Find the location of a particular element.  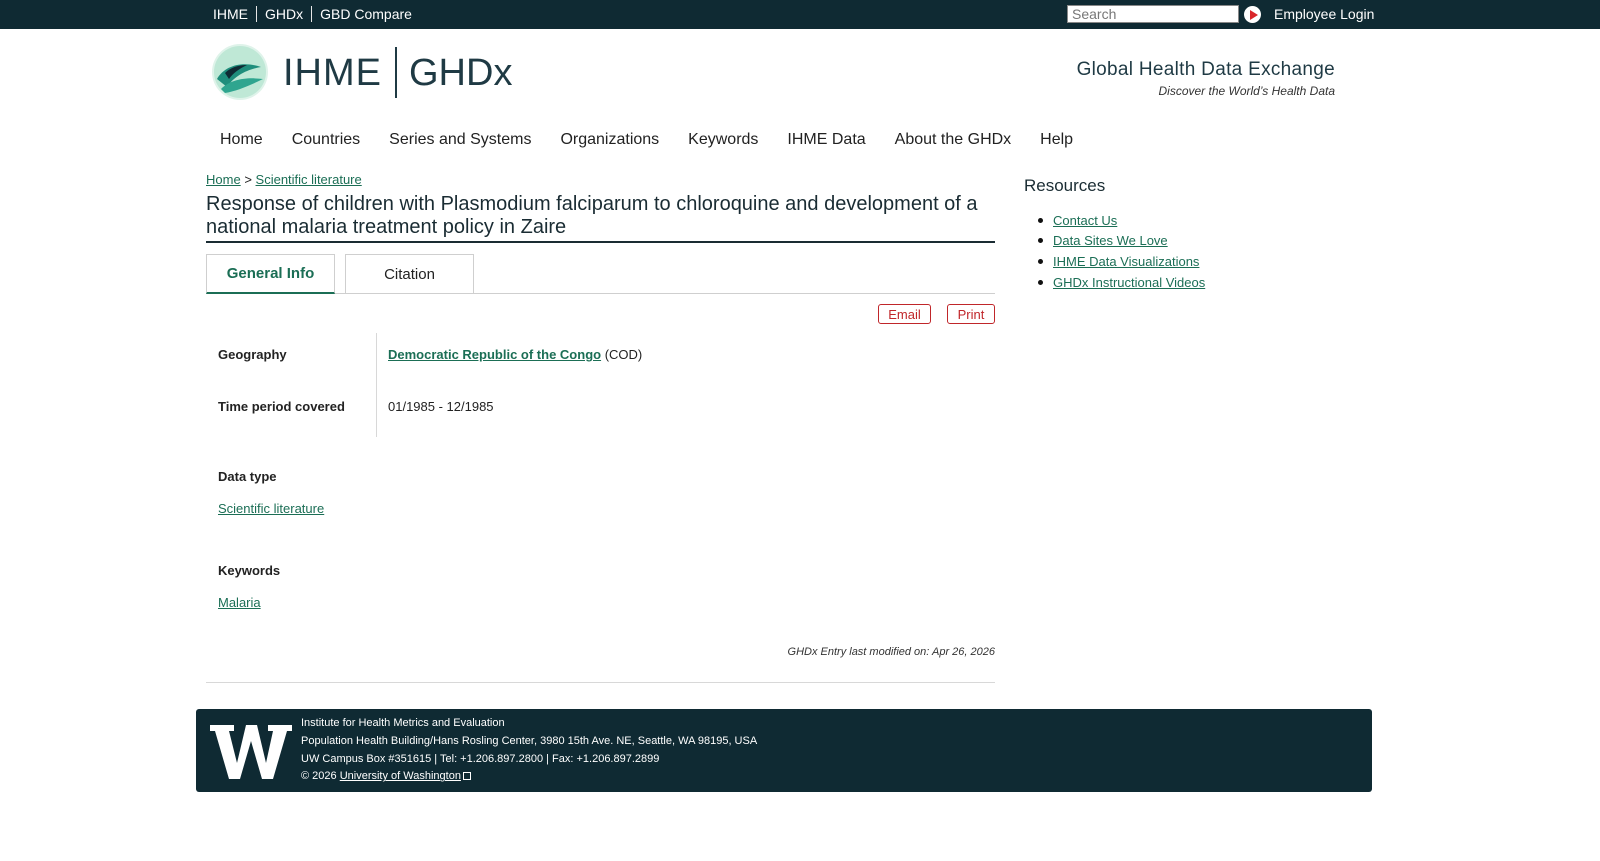

resource-link-visualizations: IHME Data Visualizations is located at coordinates (1126, 261).